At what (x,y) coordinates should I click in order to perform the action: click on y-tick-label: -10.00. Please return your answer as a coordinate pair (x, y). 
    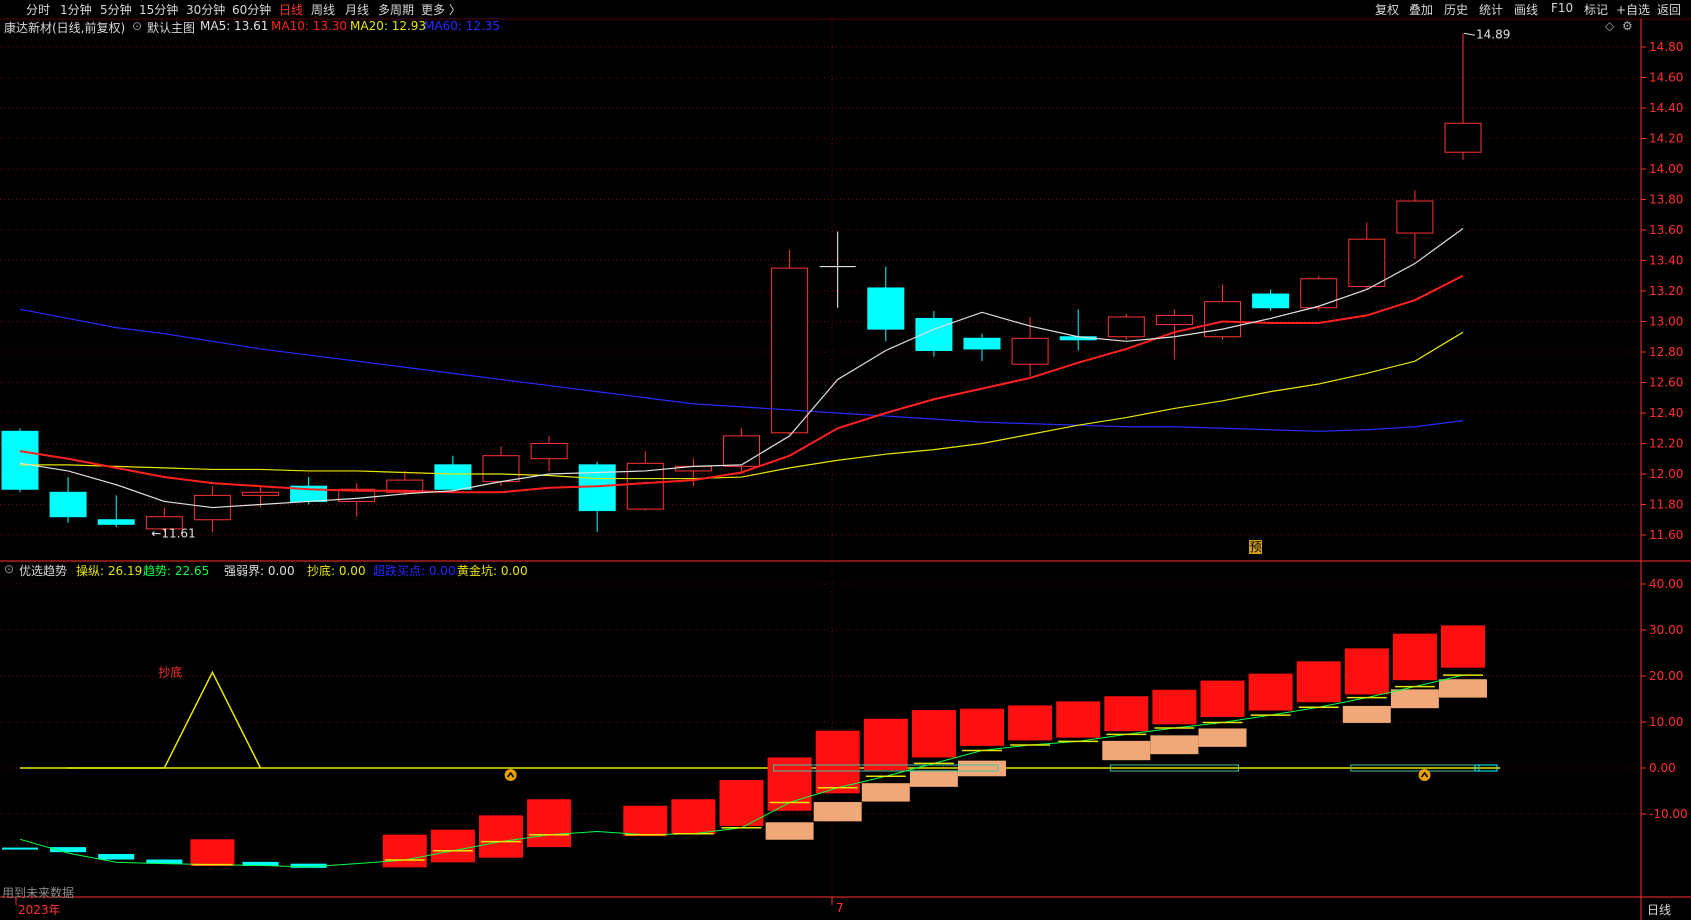
    Looking at the image, I should click on (1668, 814).